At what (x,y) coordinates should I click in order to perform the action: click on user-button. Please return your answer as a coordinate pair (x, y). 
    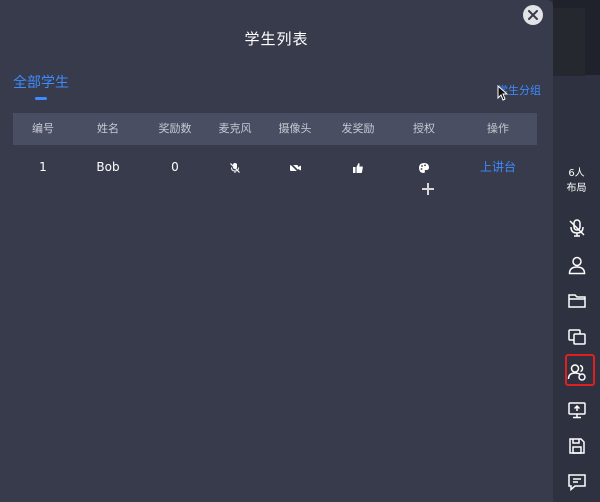
    Looking at the image, I should click on (577, 265).